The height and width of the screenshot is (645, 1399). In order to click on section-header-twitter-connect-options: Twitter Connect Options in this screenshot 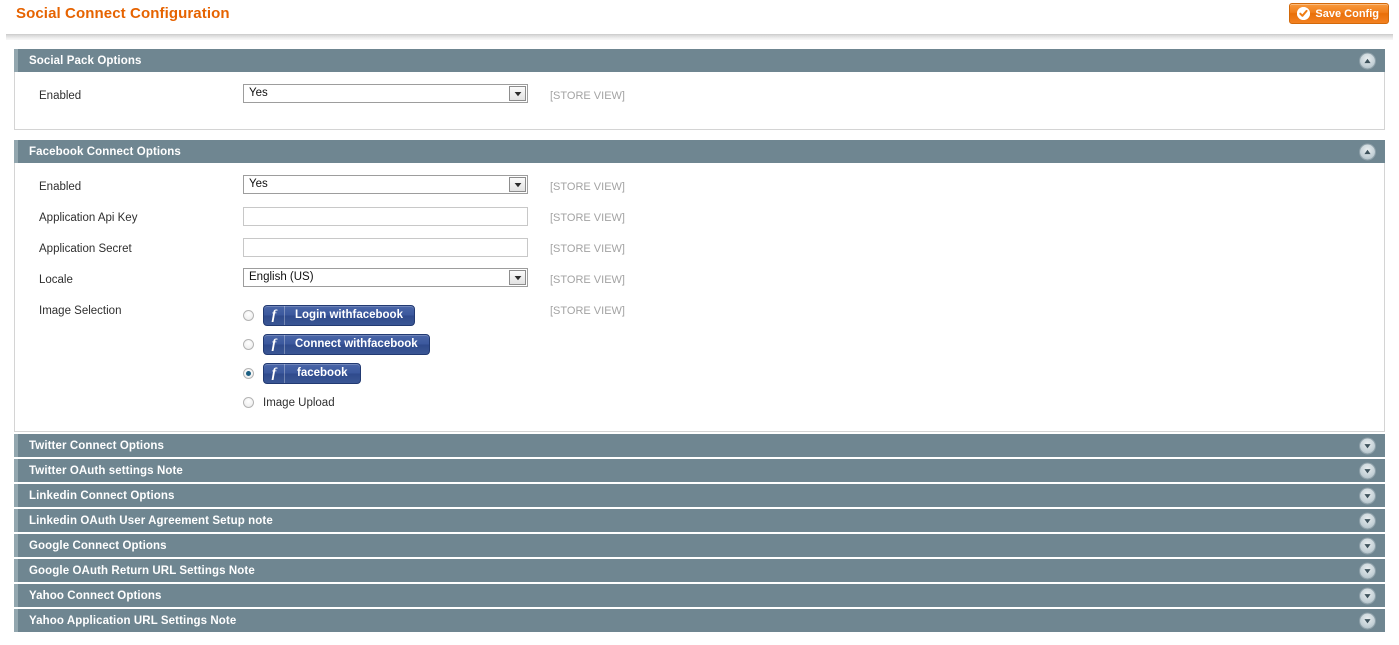, I will do `click(699, 445)`.